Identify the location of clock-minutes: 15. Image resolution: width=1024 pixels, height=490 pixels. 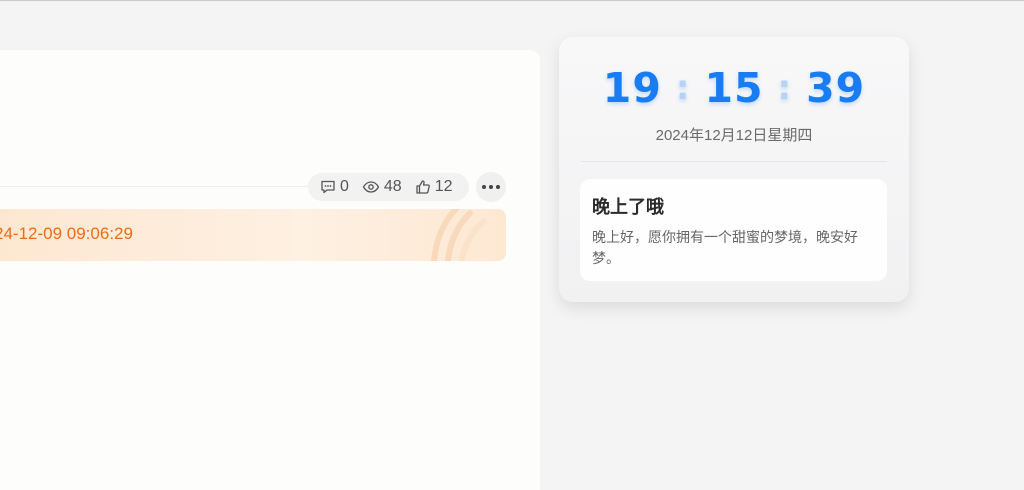
(734, 88).